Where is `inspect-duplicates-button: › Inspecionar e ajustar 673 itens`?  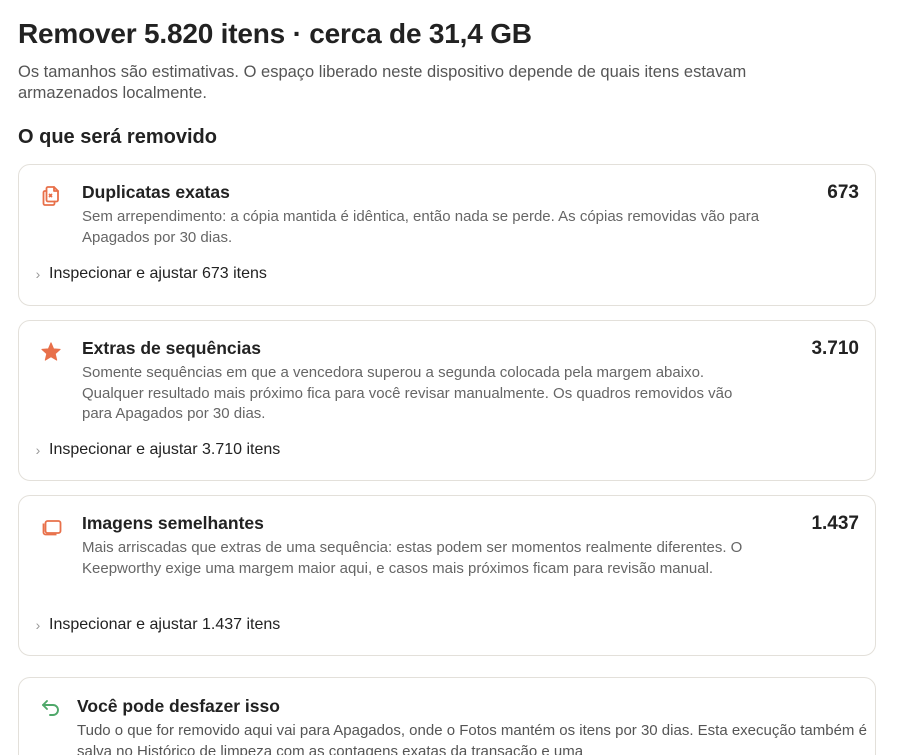 inspect-duplicates-button: › Inspecionar e ajustar 673 itens is located at coordinates (150, 274).